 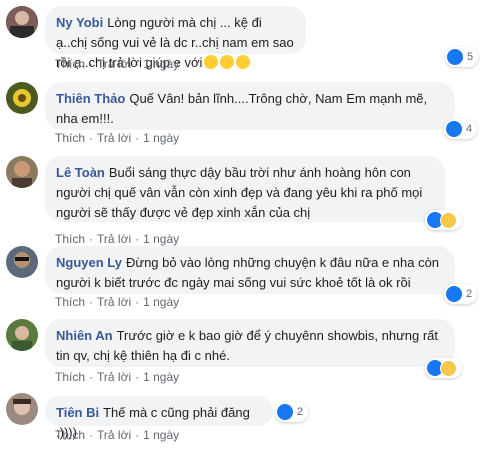 What do you see at coordinates (470, 57) in the screenshot?
I see `reaction-count: 5` at bounding box center [470, 57].